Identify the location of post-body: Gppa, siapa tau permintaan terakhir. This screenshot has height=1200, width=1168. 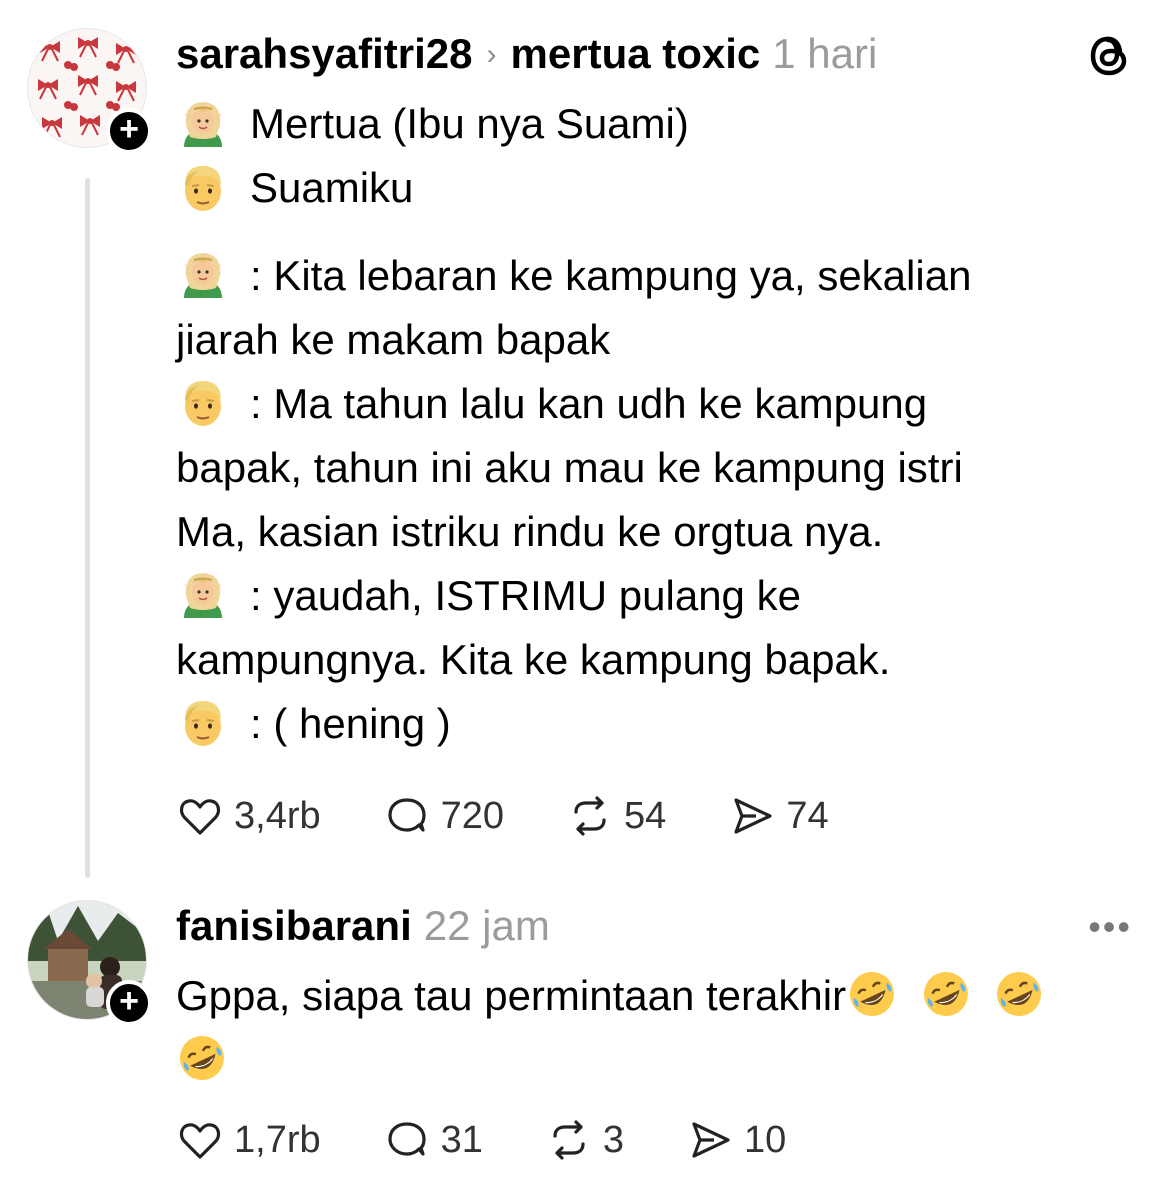
(656, 1028).